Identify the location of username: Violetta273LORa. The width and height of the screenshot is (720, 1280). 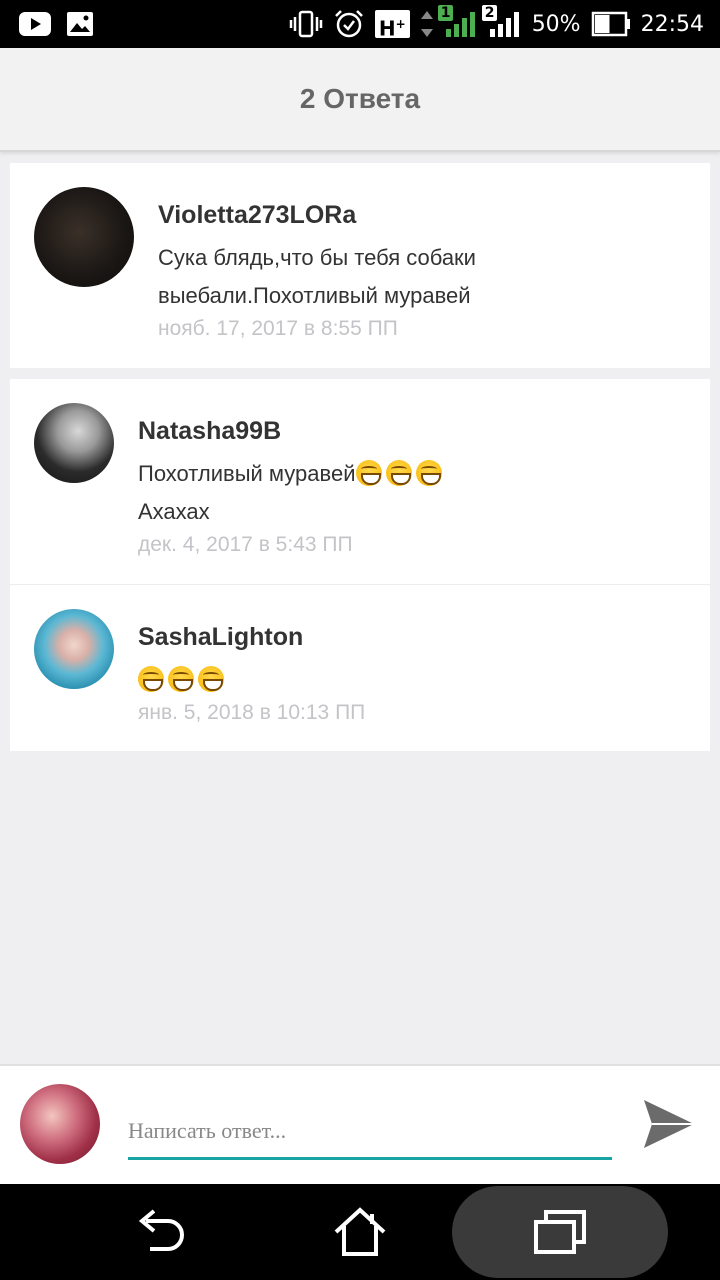
(257, 215).